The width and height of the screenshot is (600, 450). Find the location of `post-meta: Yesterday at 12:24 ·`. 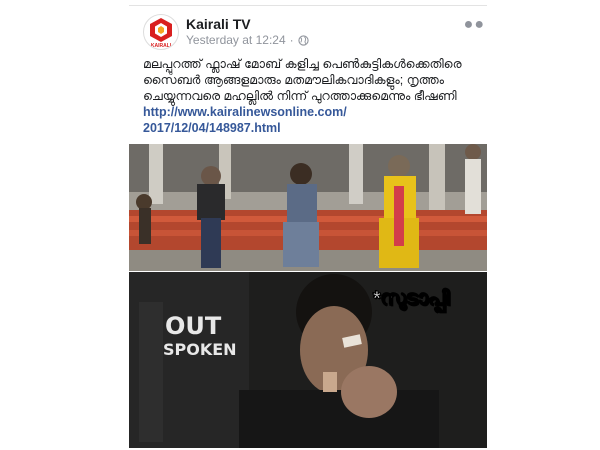

post-meta: Yesterday at 12:24 · is located at coordinates (247, 40).